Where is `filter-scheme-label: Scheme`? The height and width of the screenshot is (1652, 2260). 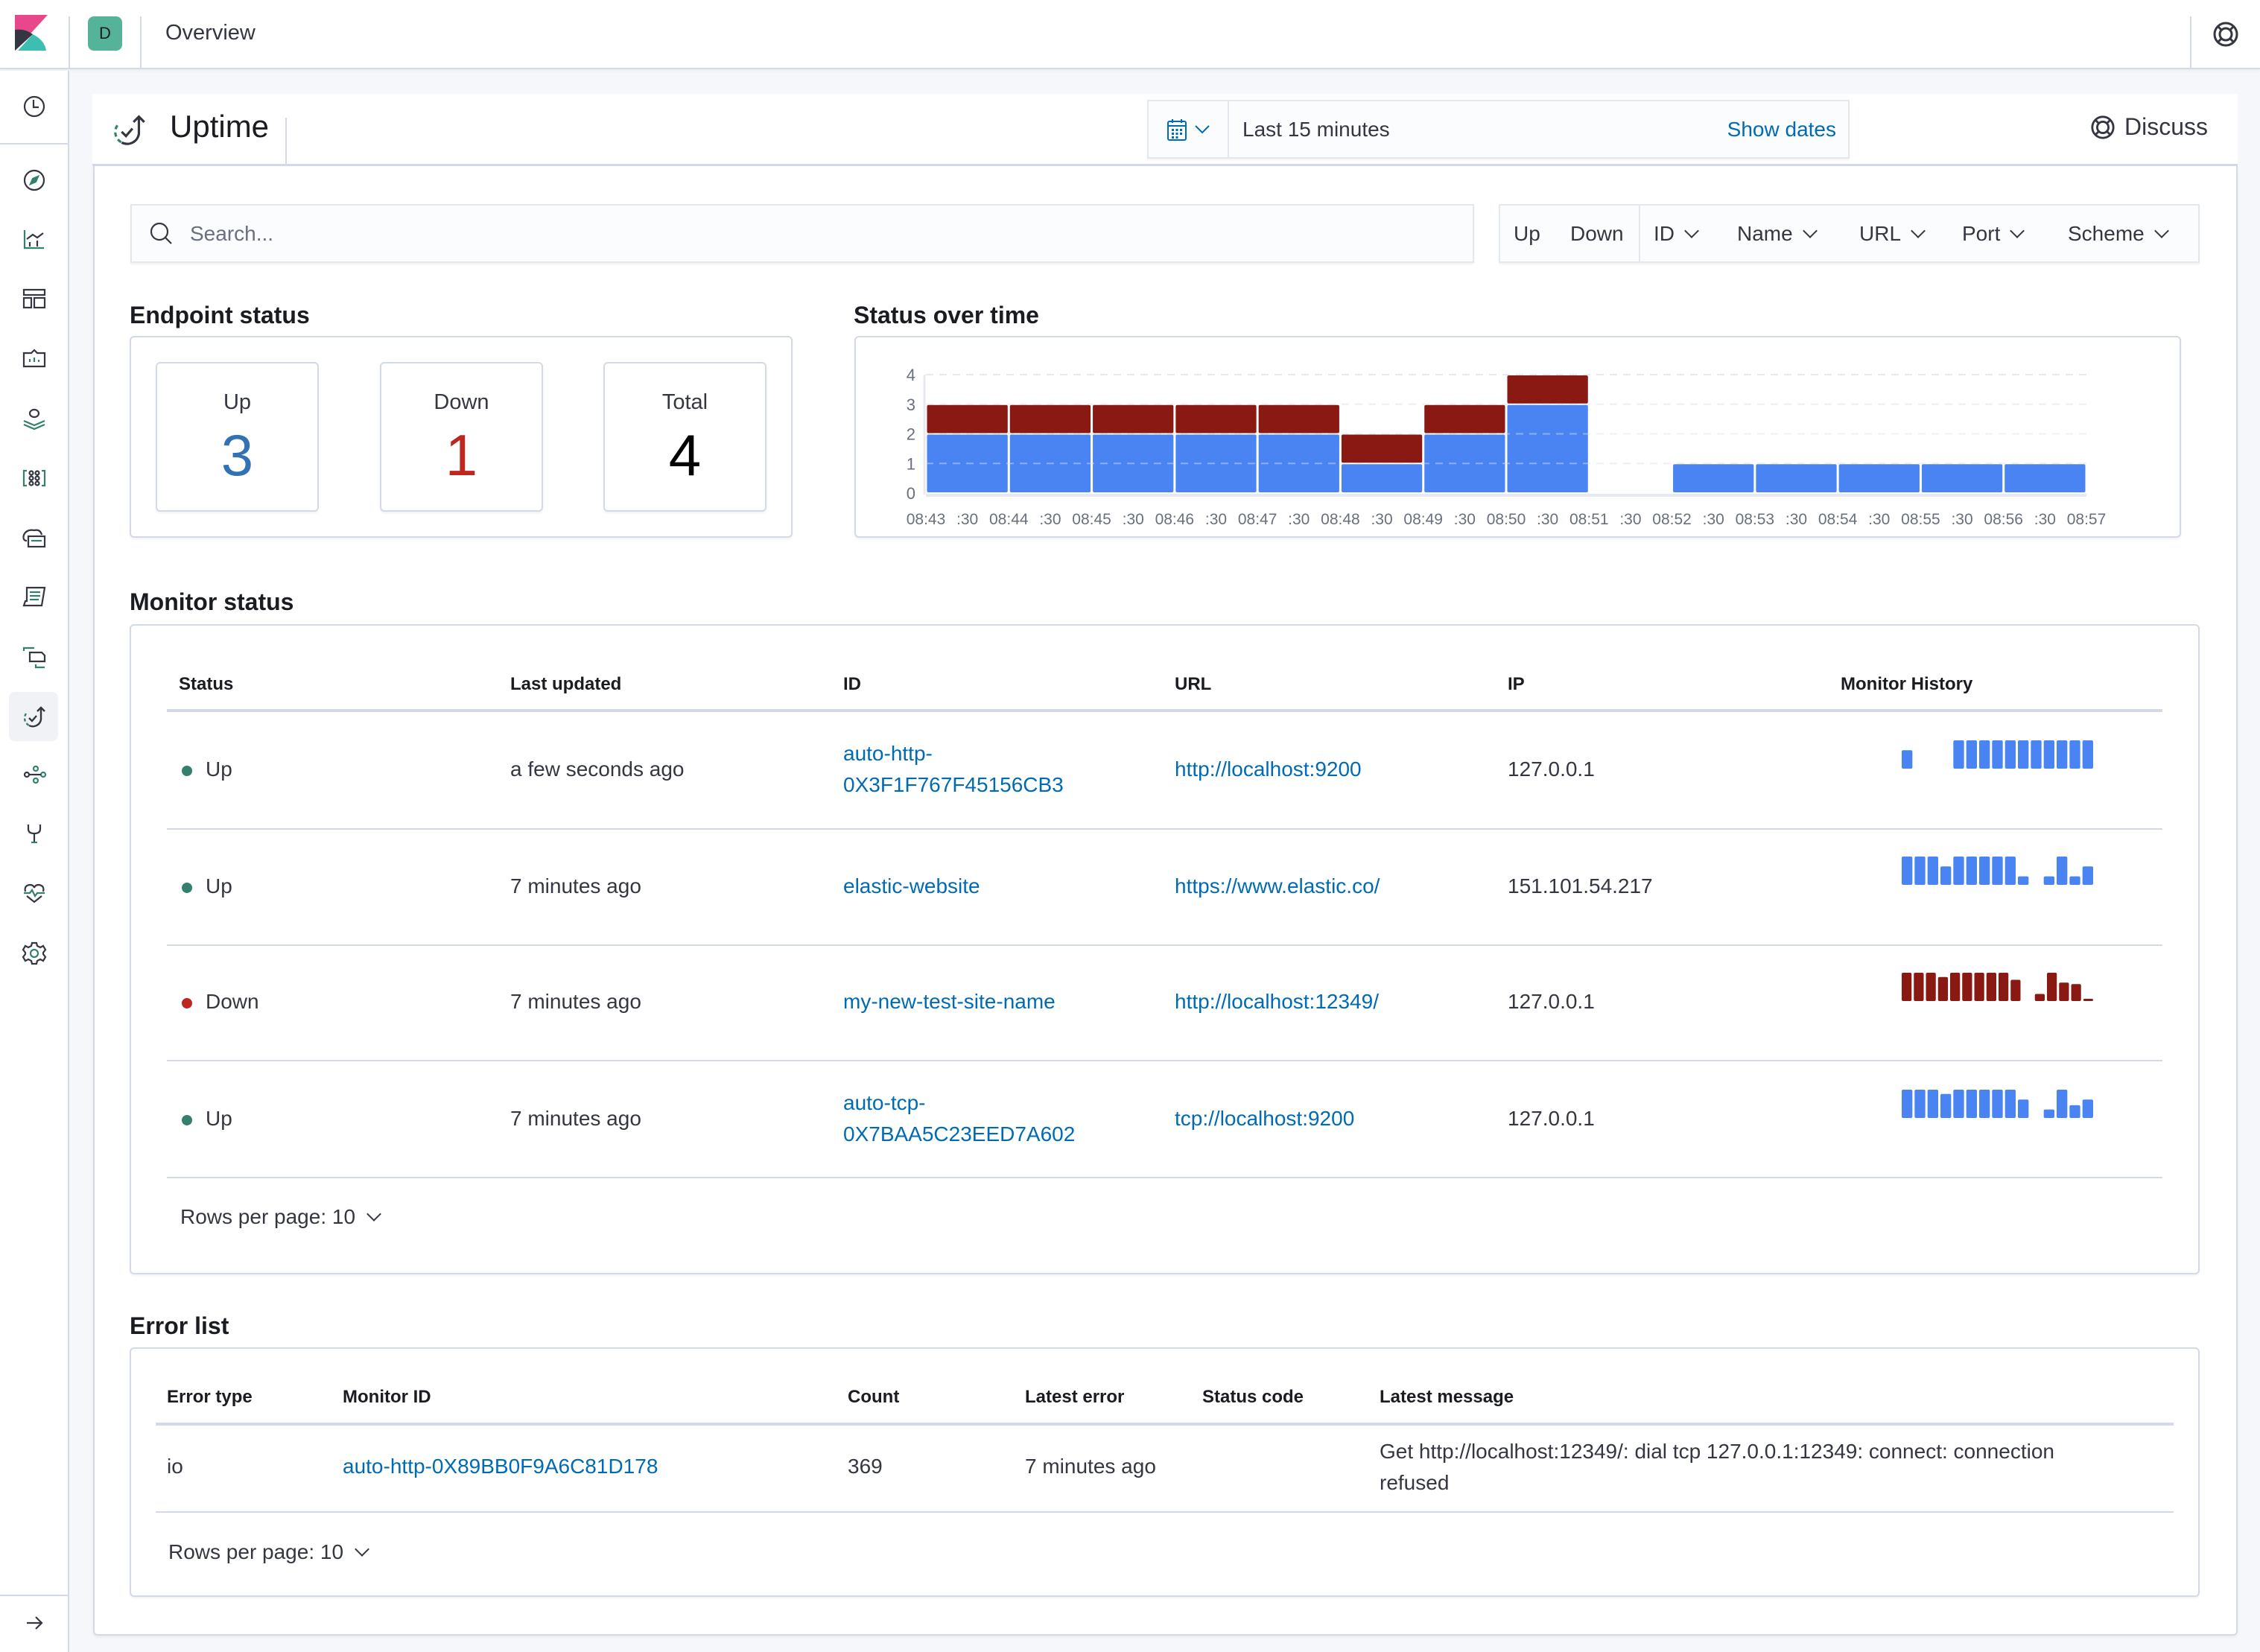 filter-scheme-label: Scheme is located at coordinates (2106, 233).